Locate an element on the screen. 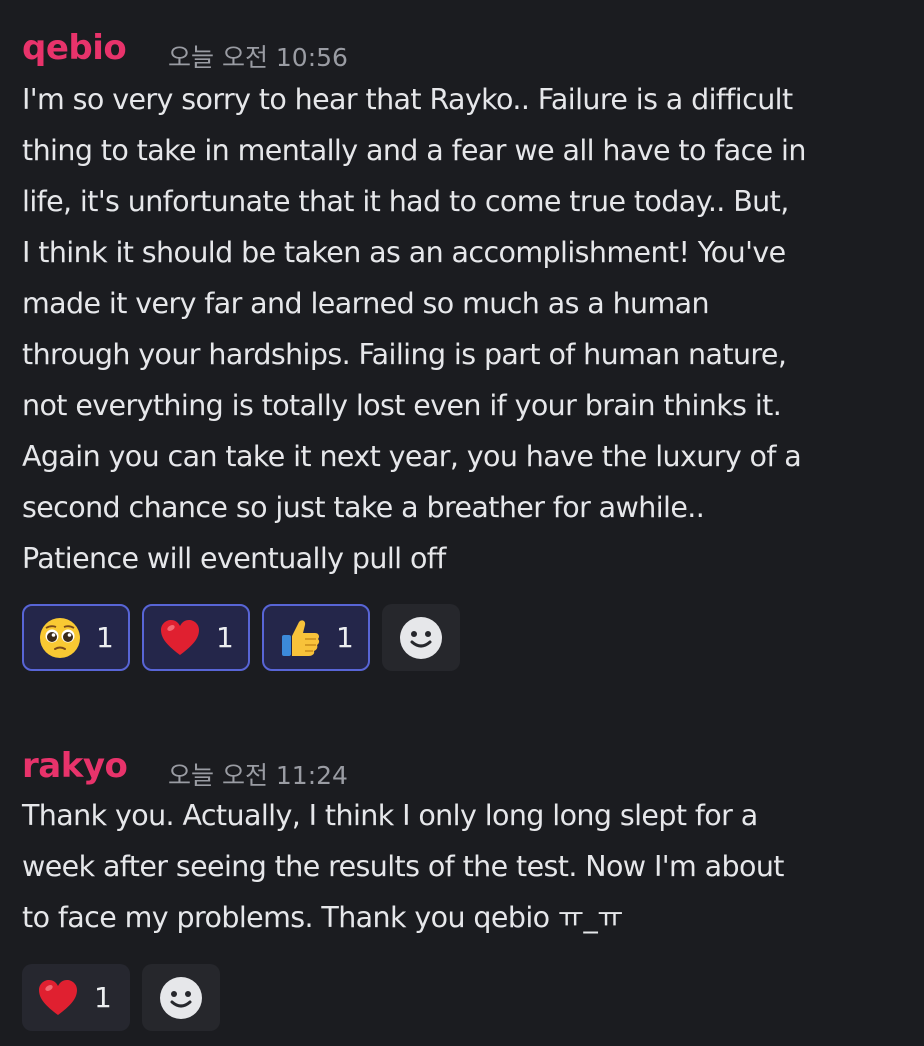 The height and width of the screenshot is (1046, 924). timestamp: 오늘 오전 10:56 is located at coordinates (258, 57).